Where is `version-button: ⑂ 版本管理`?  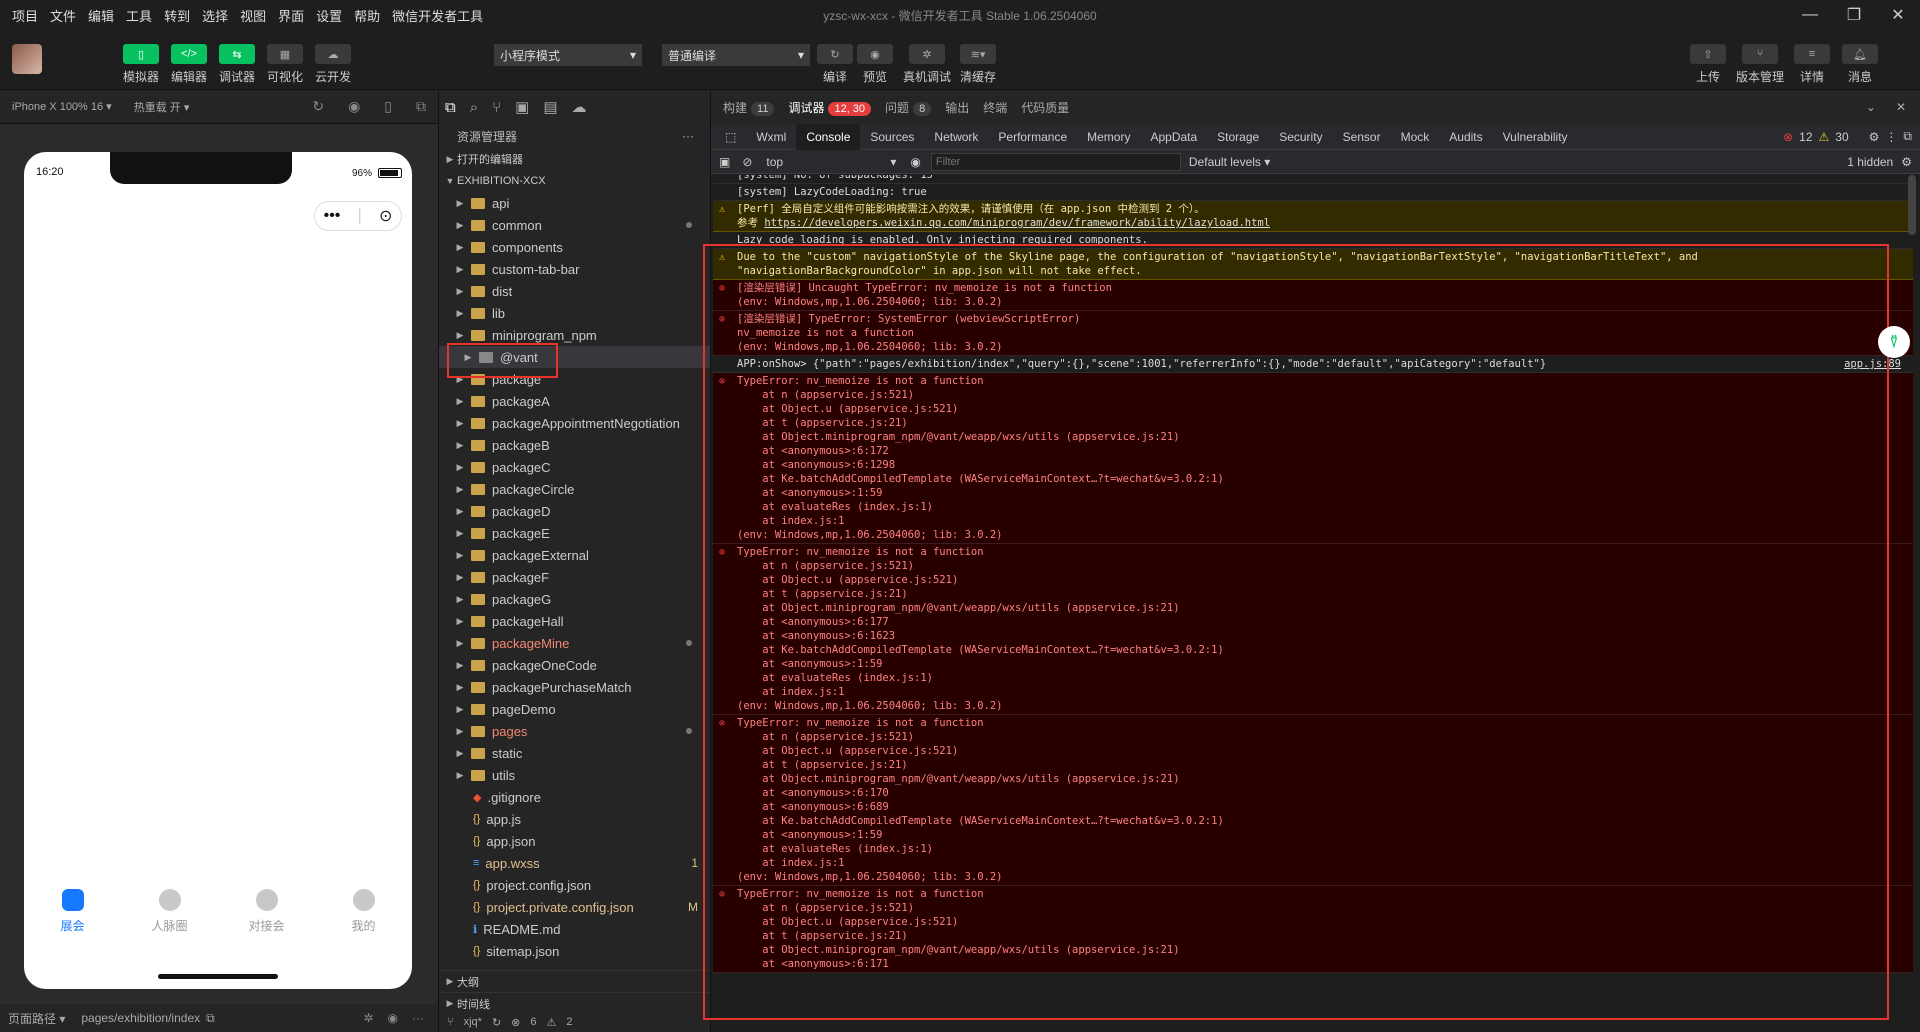 version-button: ⑂ 版本管理 is located at coordinates (1760, 64).